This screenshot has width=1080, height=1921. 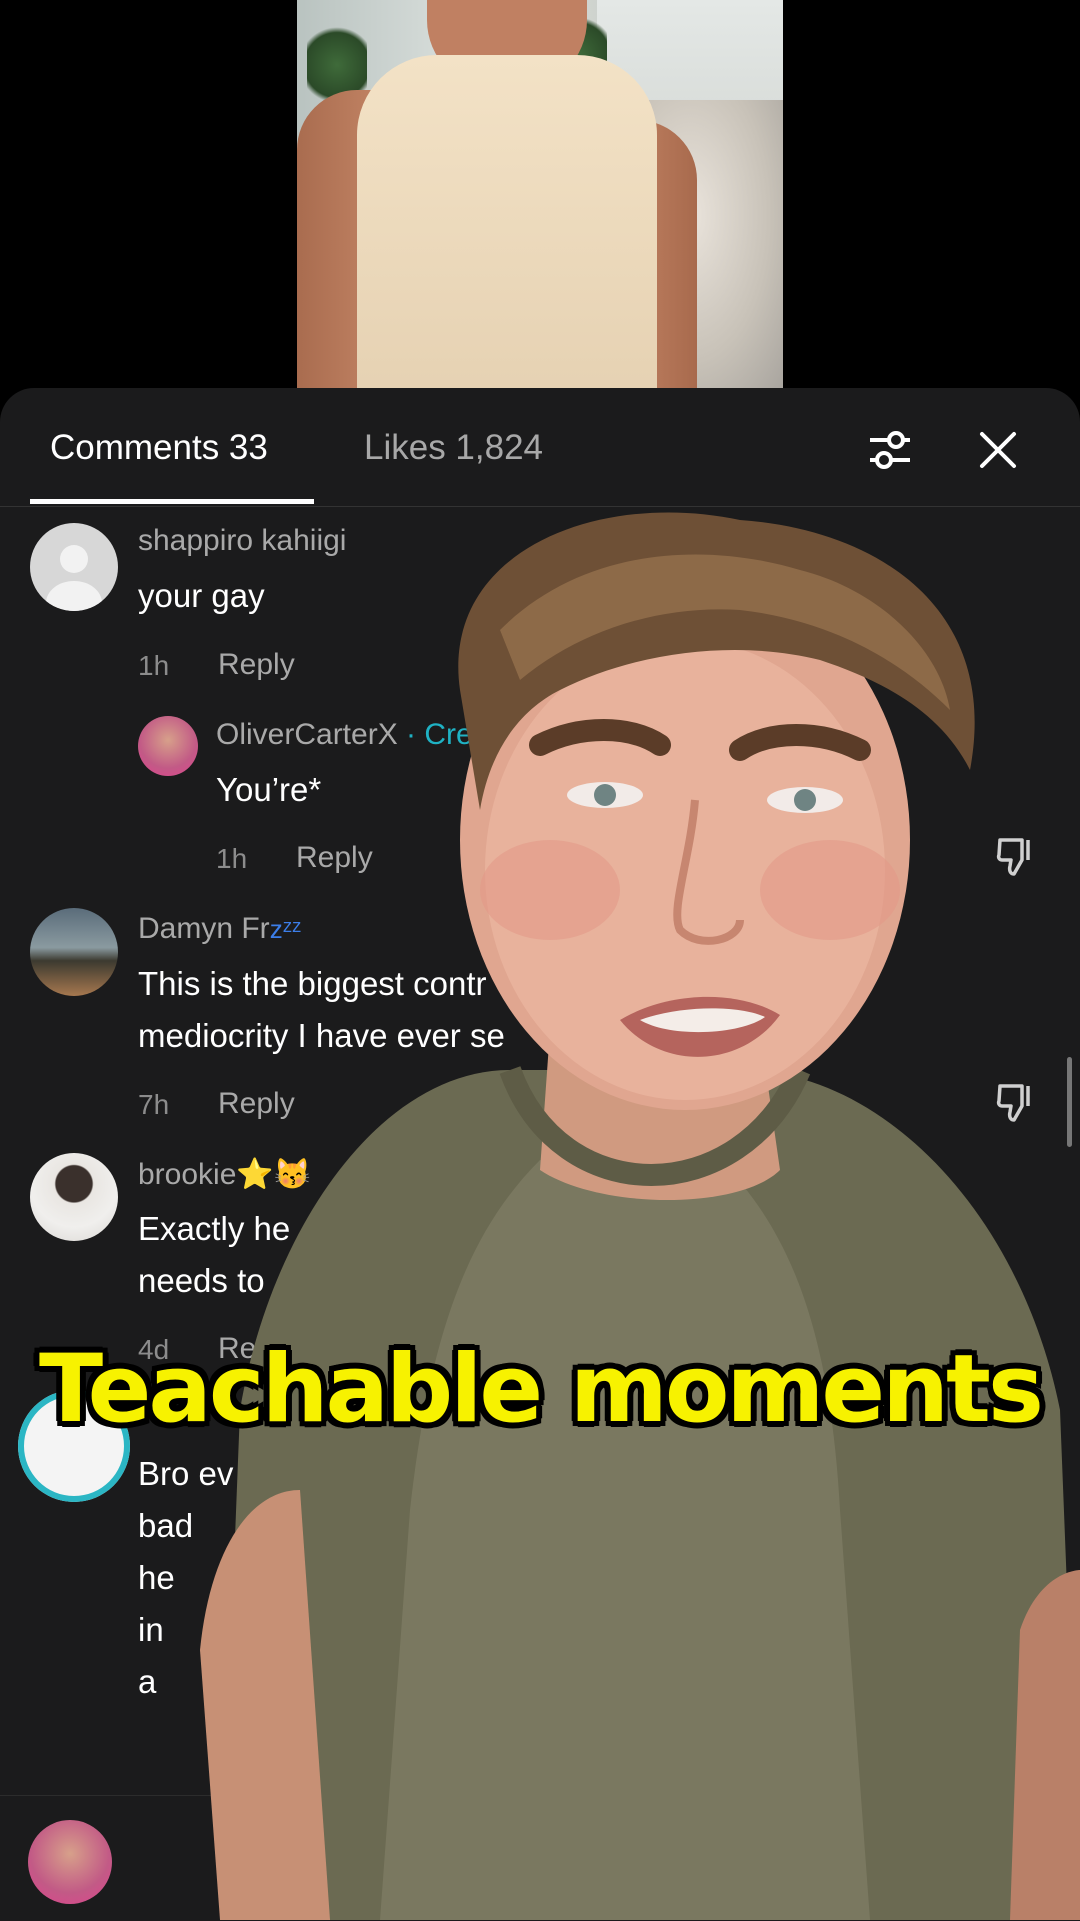 I want to click on scrollbar, so click(x=1069, y=1102).